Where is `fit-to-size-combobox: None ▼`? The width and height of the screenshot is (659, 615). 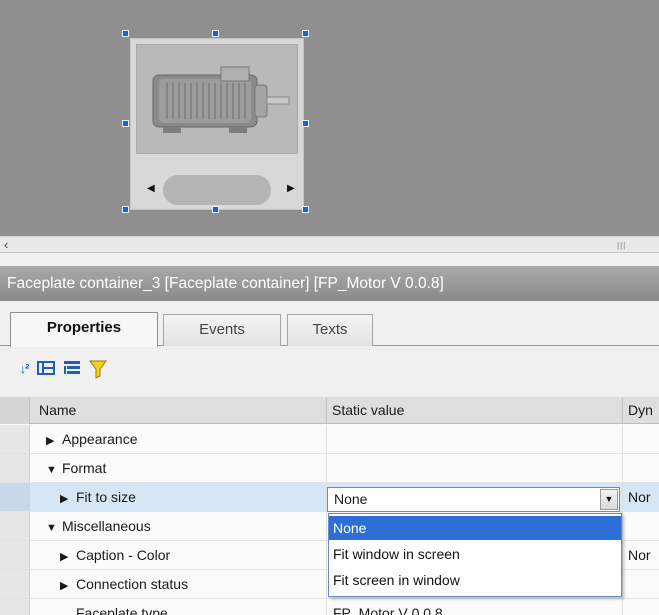
fit-to-size-combobox: None ▼ is located at coordinates (473, 499).